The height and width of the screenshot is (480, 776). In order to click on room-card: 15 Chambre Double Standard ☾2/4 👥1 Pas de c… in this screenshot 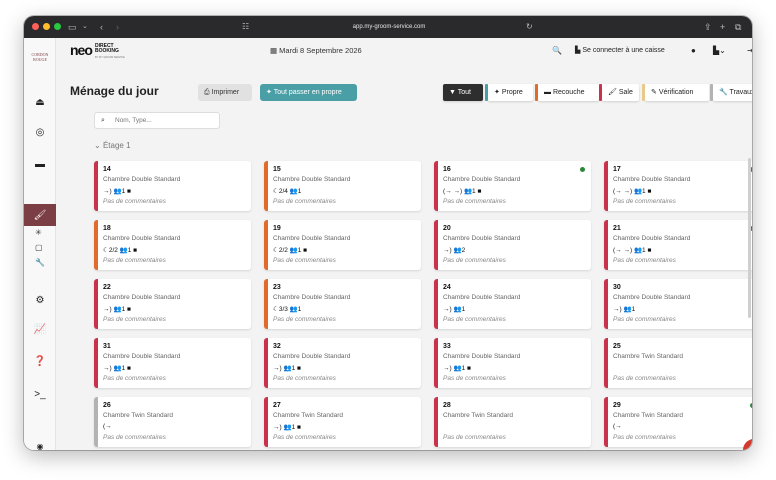, I will do `click(342, 186)`.